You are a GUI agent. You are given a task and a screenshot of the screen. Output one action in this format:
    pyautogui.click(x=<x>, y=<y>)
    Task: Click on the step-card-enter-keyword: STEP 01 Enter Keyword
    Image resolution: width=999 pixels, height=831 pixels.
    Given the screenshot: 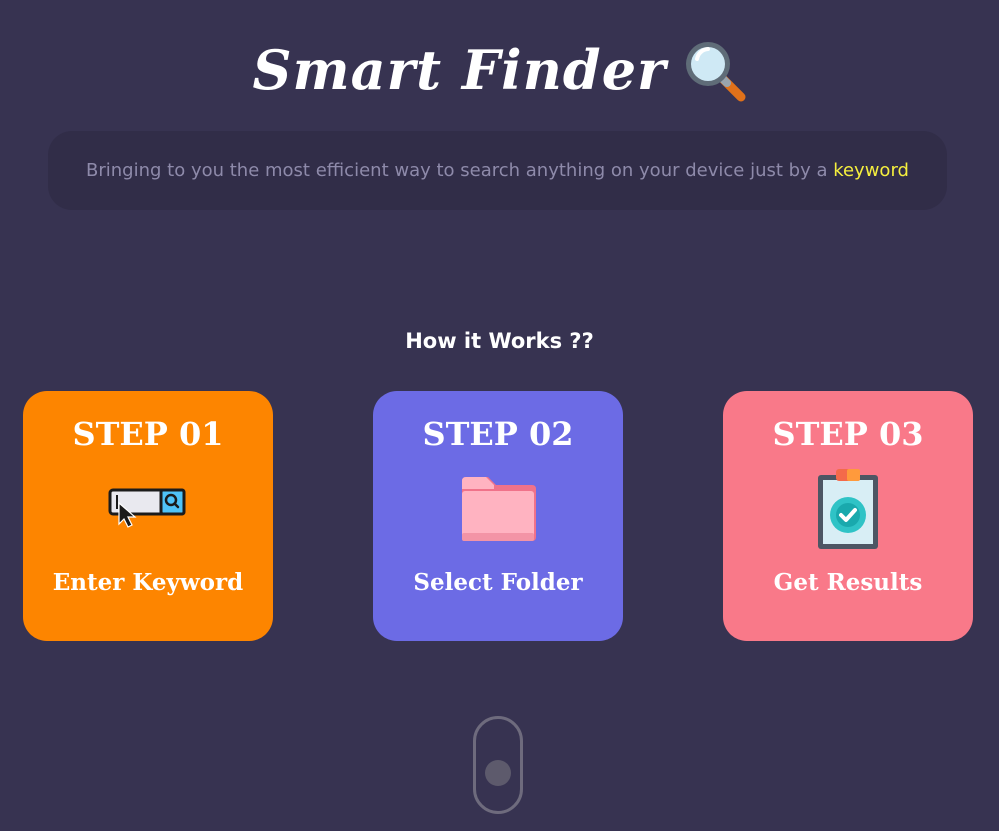 What is the action you would take?
    pyautogui.click(x=148, y=516)
    